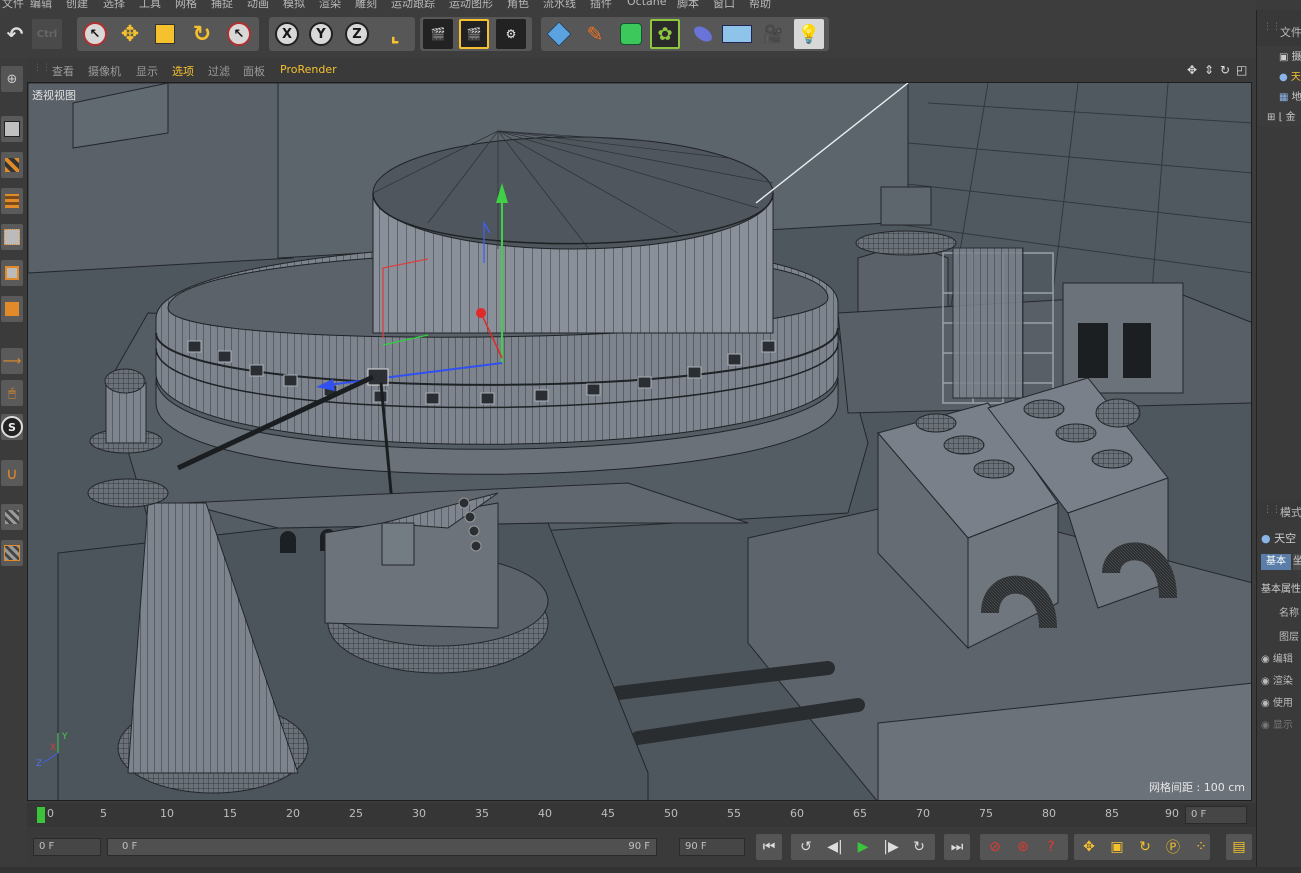  Describe the element at coordinates (1216, 815) in the screenshot. I see `current-frame-field: 0 F` at that location.